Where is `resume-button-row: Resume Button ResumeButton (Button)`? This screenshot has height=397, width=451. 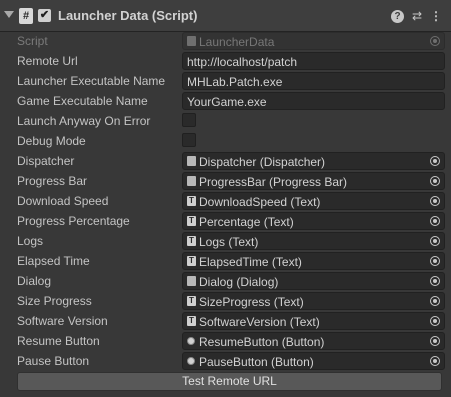 resume-button-row: Resume Button ResumeButton (Button) is located at coordinates (225, 341).